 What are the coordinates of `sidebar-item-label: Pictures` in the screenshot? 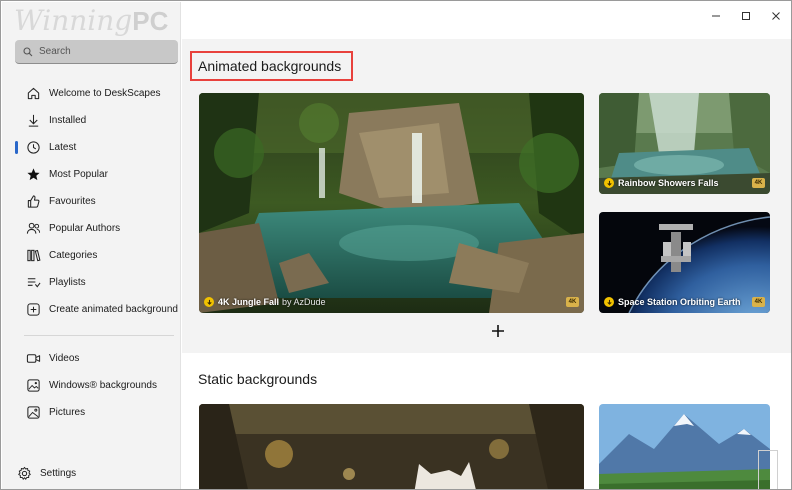 It's located at (67, 412).